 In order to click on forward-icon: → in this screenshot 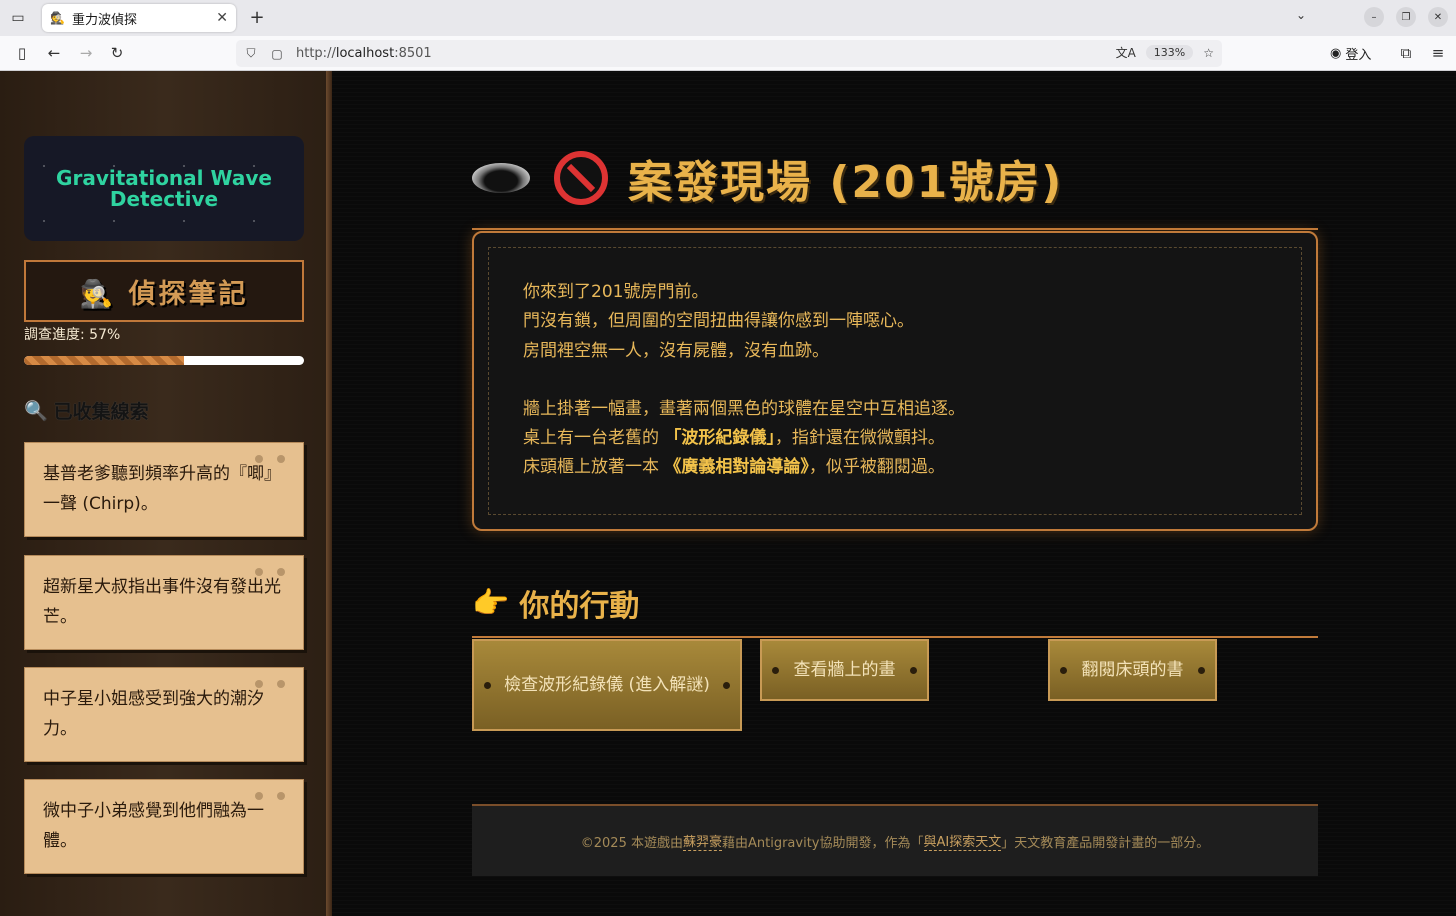, I will do `click(86, 53)`.